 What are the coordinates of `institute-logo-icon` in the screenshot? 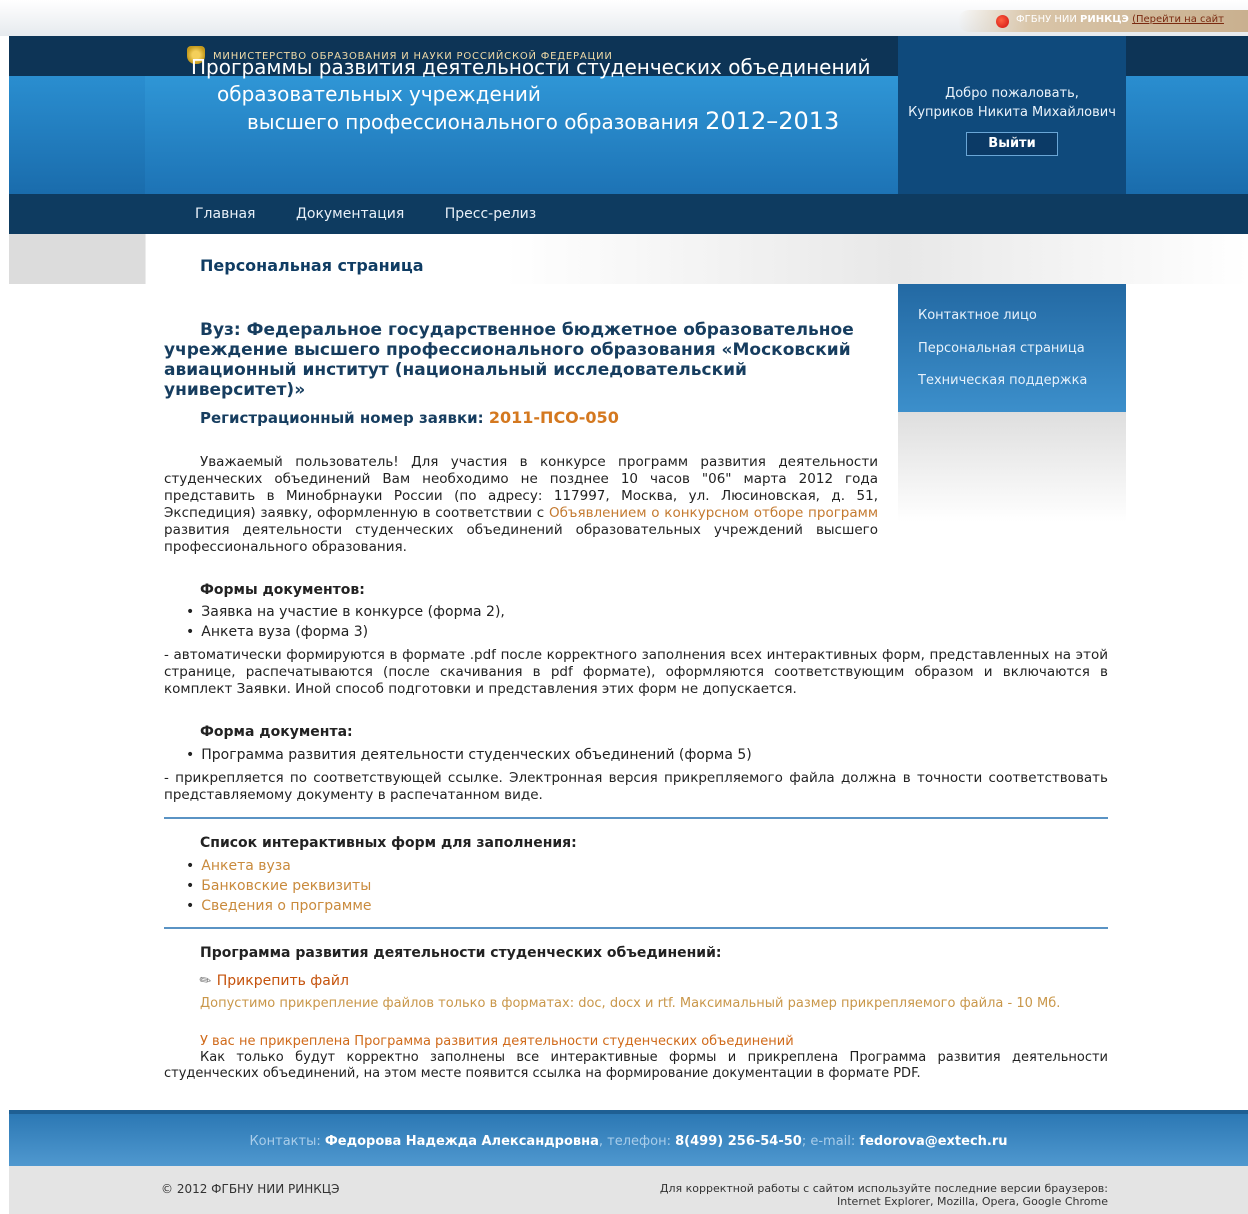 It's located at (1002, 21).